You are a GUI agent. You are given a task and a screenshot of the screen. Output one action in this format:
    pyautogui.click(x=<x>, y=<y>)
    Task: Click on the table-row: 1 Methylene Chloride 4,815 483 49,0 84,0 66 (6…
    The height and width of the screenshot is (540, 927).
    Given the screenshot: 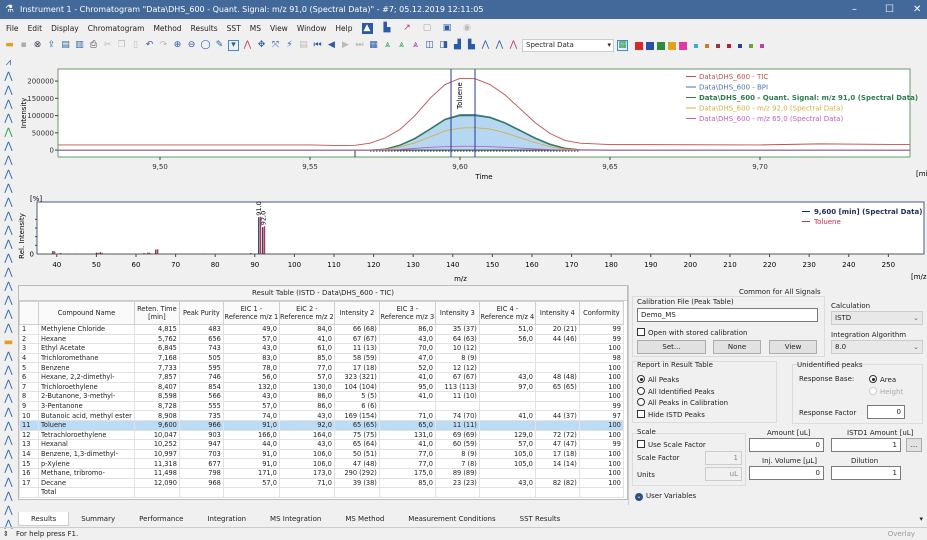 What is the action you would take?
    pyautogui.click(x=321, y=329)
    